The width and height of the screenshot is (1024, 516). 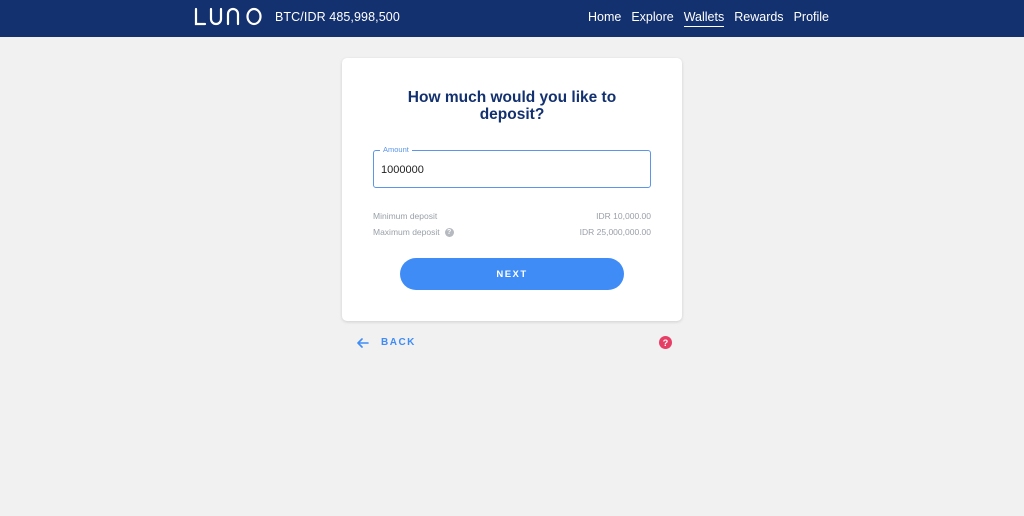 What do you see at coordinates (665, 342) in the screenshot?
I see `help-icon: ?` at bounding box center [665, 342].